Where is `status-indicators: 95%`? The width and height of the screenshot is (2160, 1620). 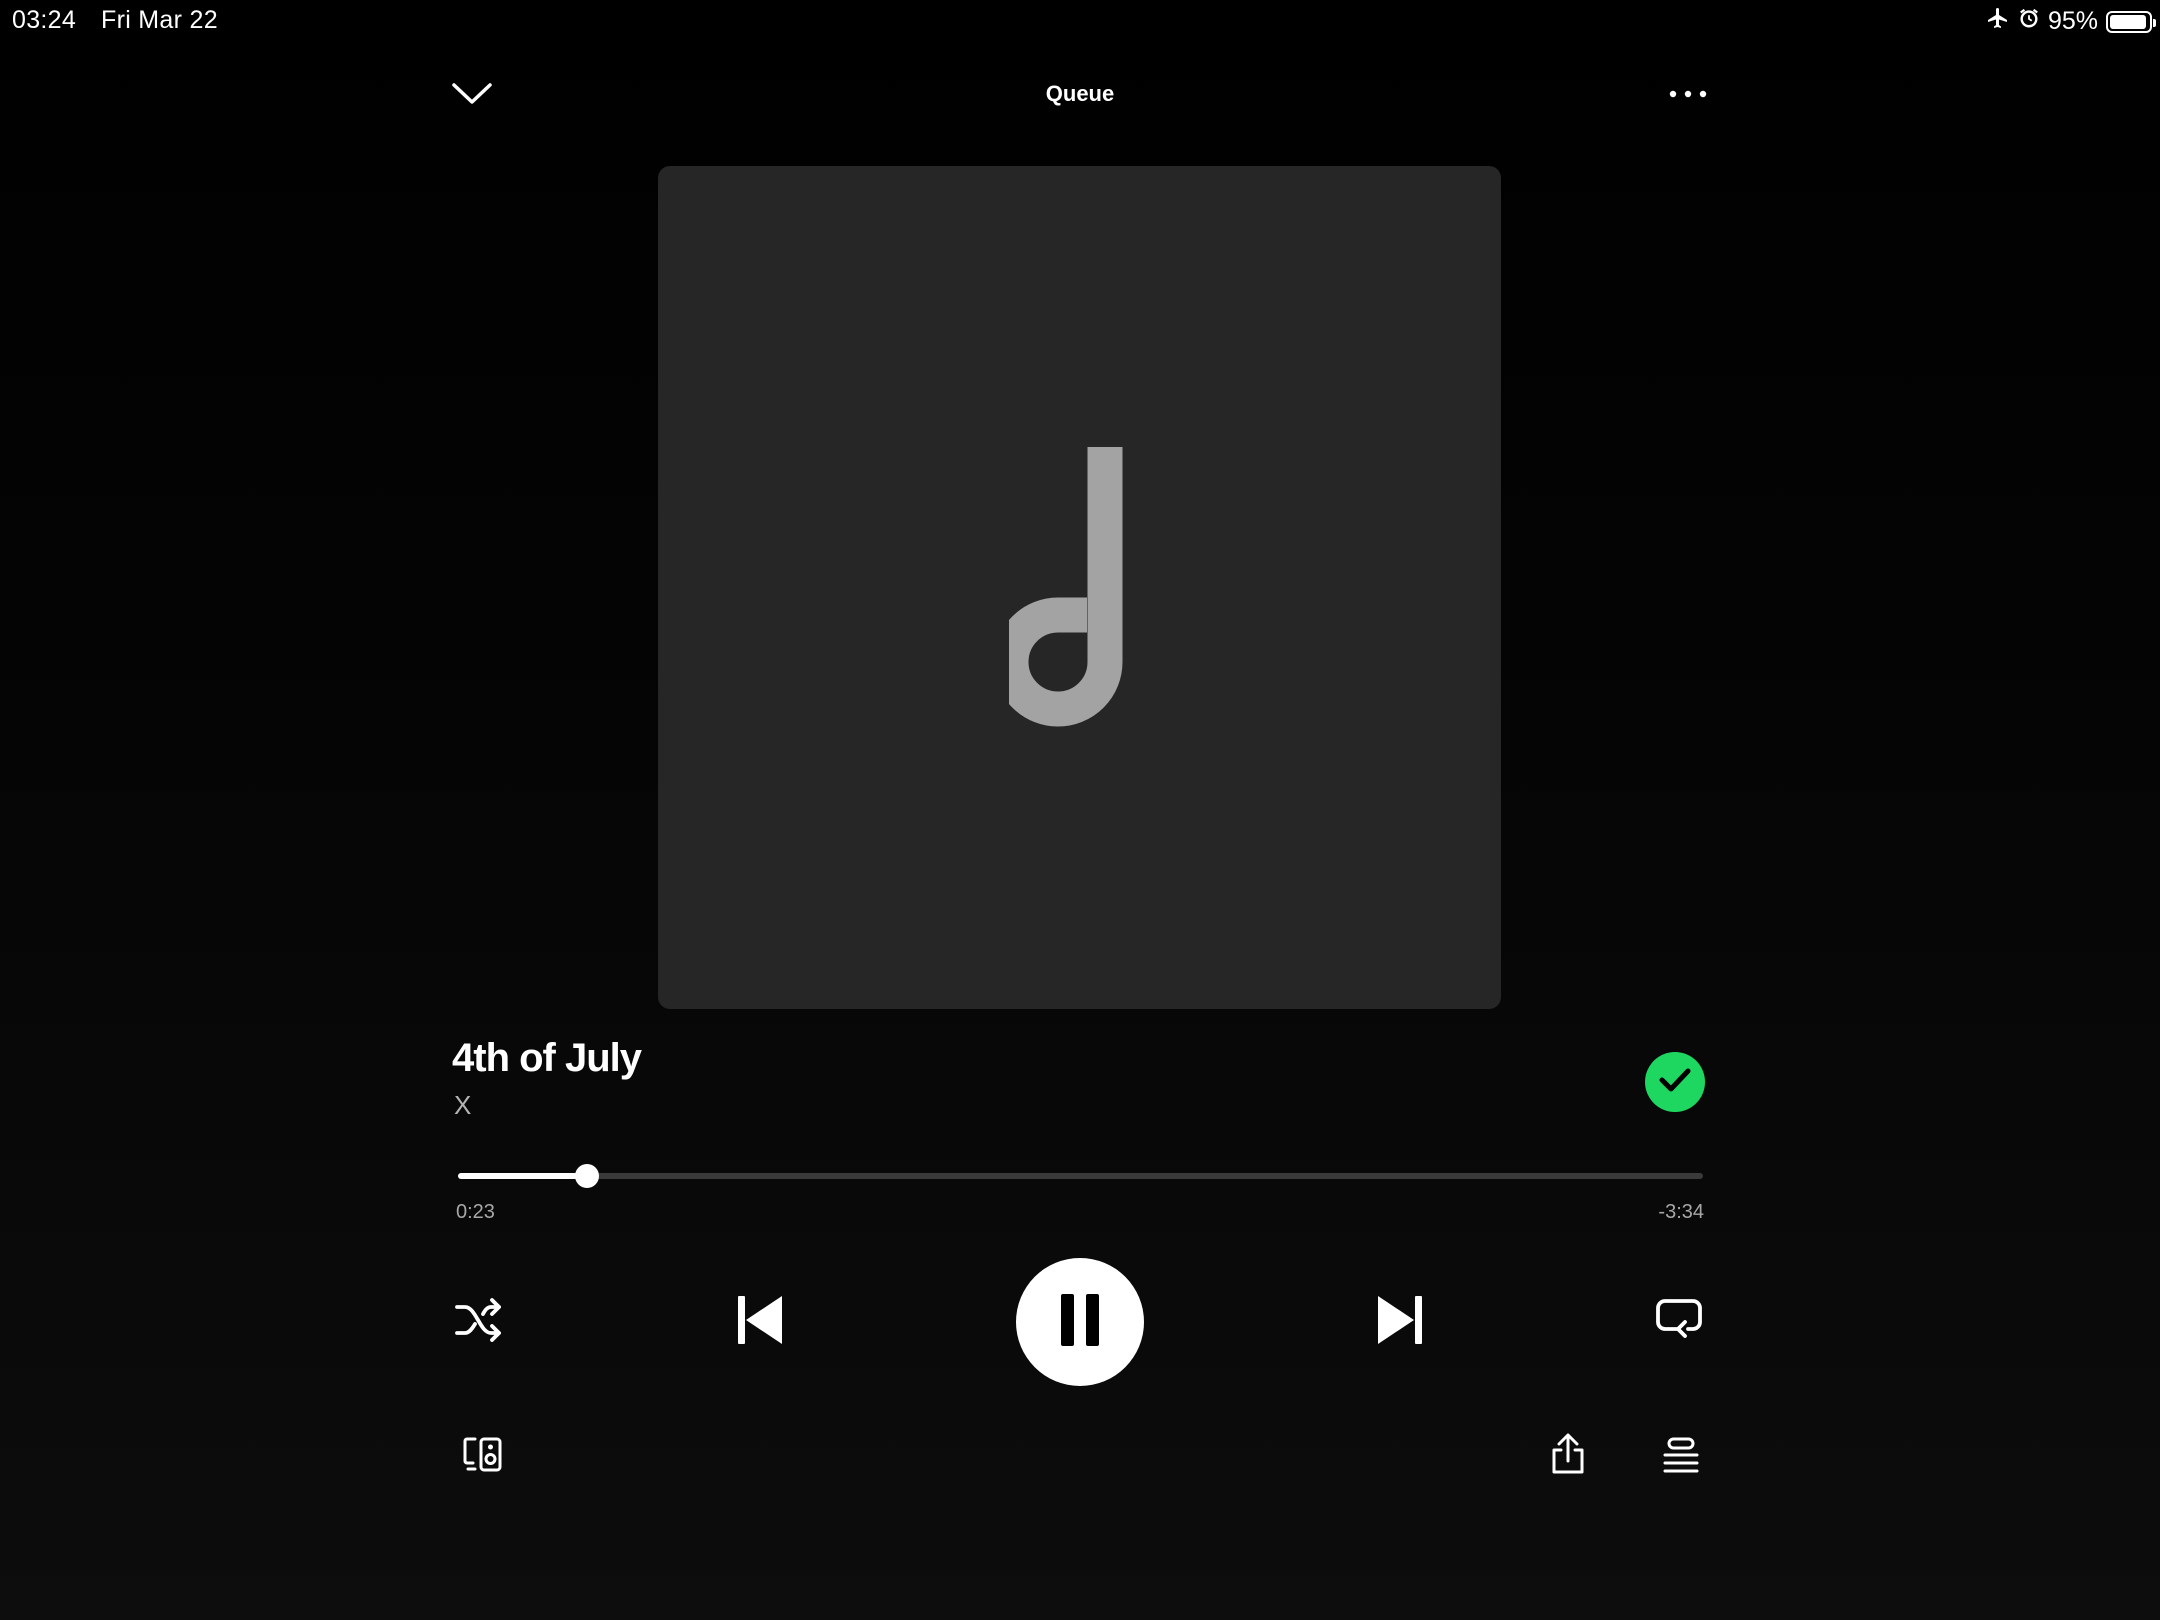 status-indicators: 95% is located at coordinates (2071, 21).